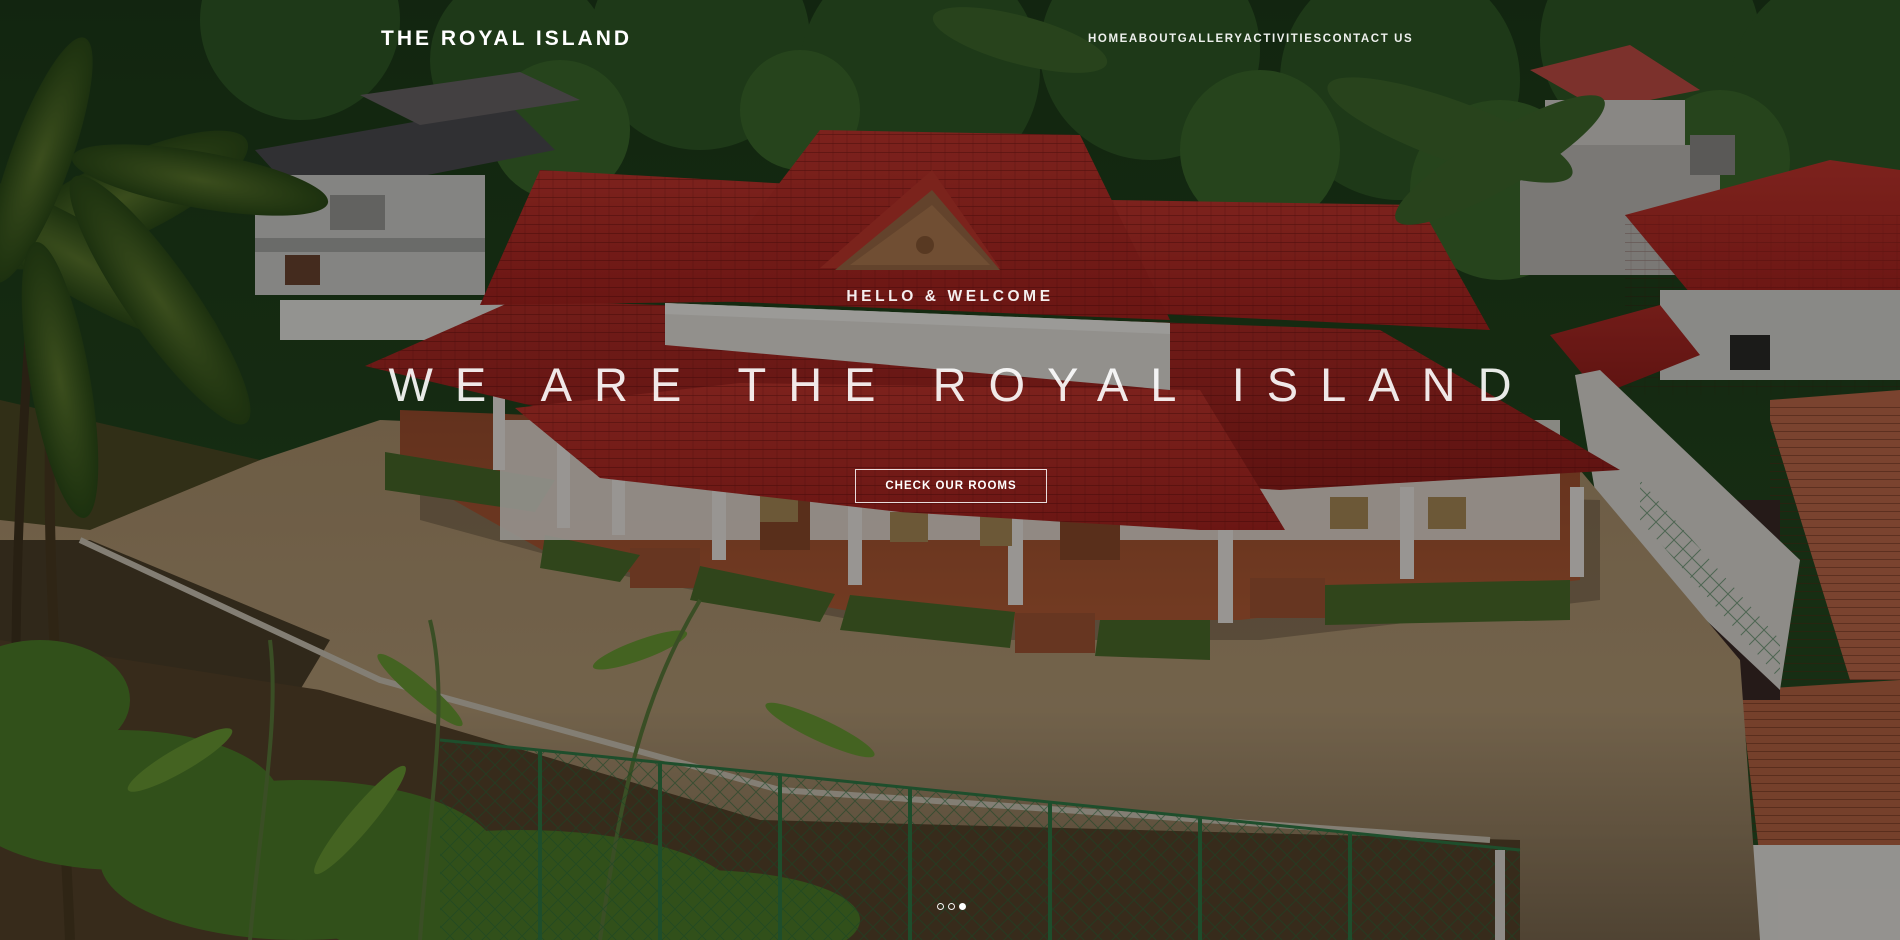  I want to click on hero-subtitle: HELLO & WELCOME, so click(950, 296).